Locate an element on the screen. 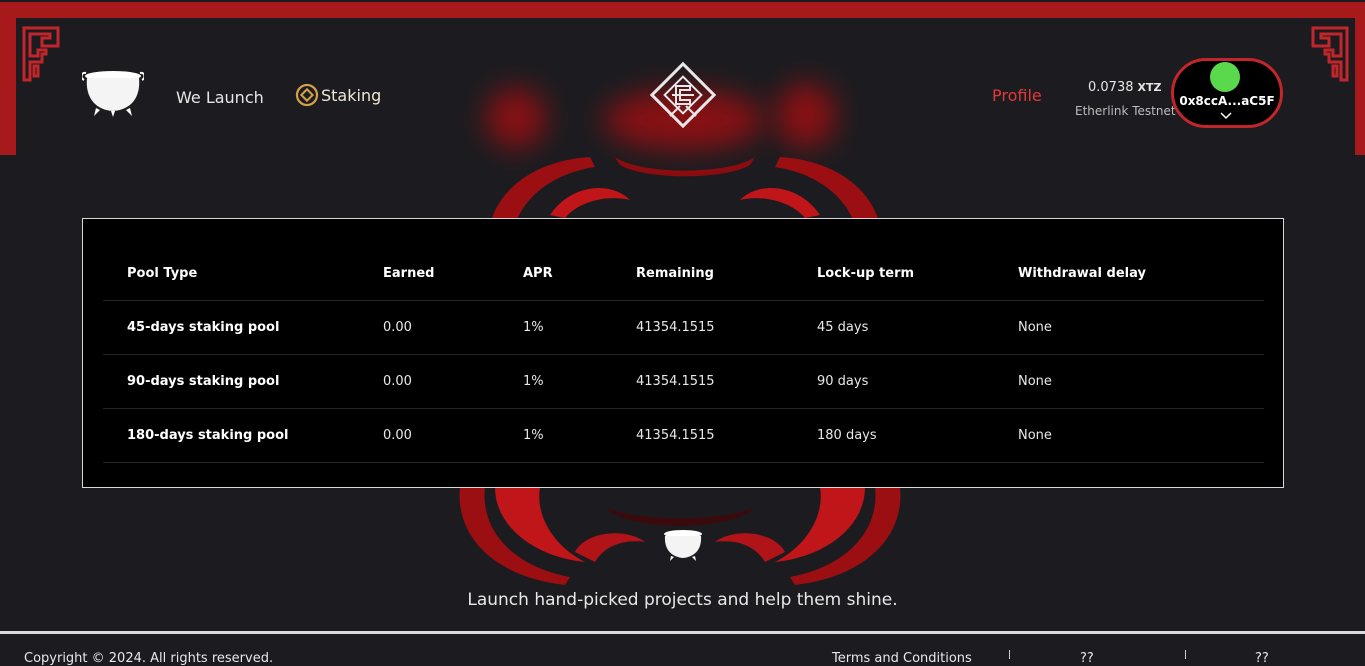  knot-emblem-icon is located at coordinates (683, 95).